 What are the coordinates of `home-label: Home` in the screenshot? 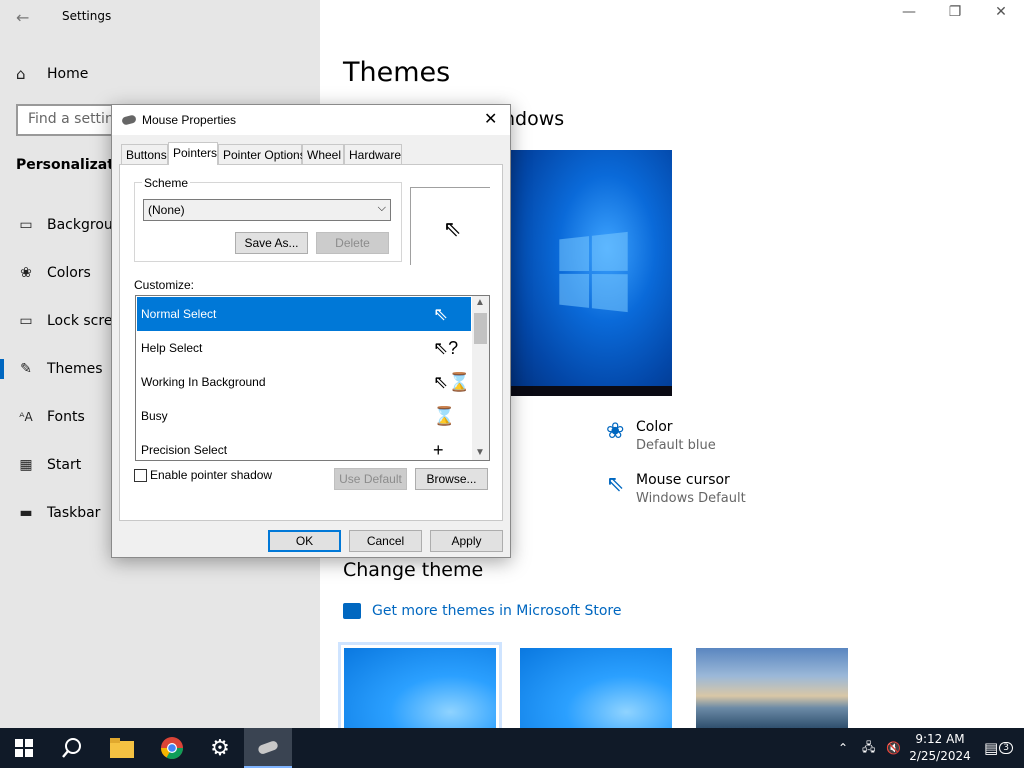 It's located at (68, 74).